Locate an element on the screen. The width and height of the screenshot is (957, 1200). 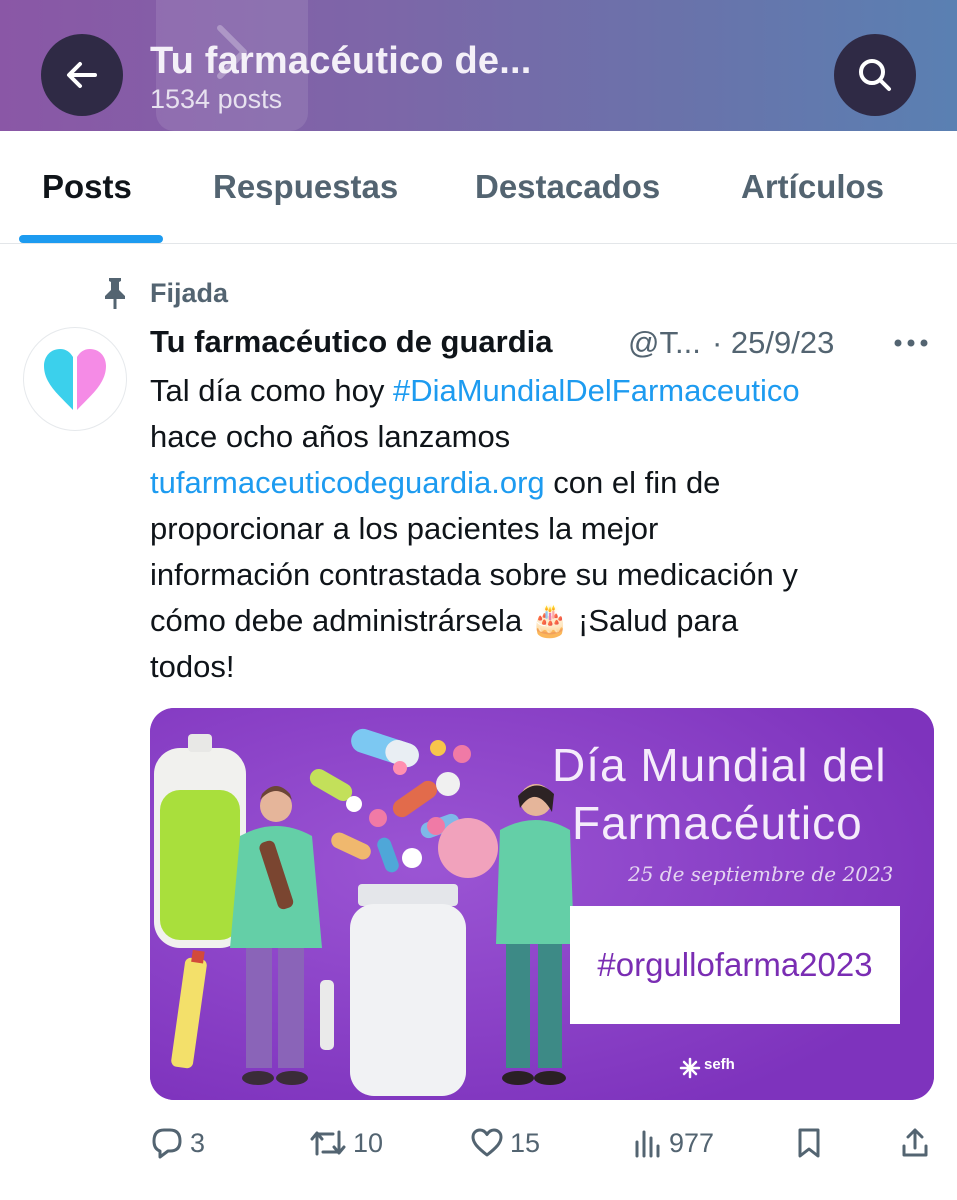
reply-button: 3 is located at coordinates (177, 1143).